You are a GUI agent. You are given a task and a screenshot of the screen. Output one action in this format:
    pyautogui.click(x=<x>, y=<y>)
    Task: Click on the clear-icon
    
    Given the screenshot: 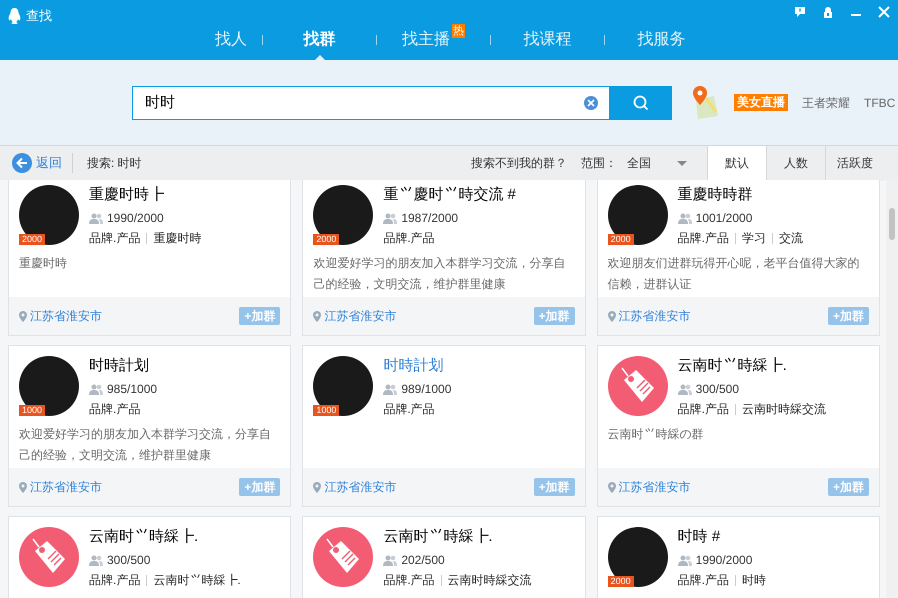 What is the action you would take?
    pyautogui.click(x=591, y=103)
    